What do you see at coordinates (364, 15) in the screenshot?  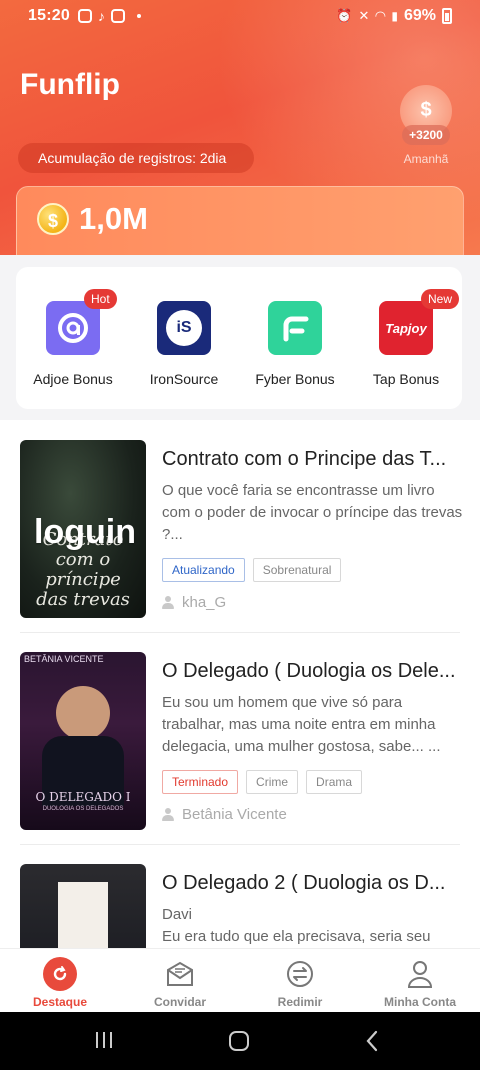 I see `mute-icon: ✕` at bounding box center [364, 15].